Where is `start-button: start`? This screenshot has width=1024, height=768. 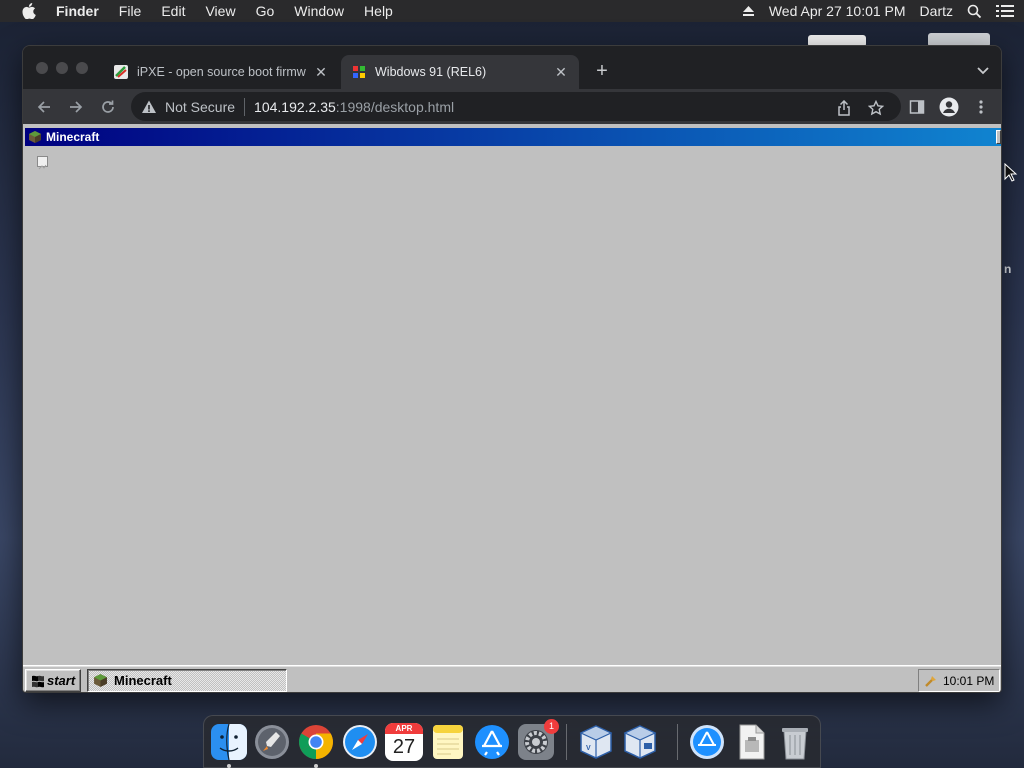
start-button: start is located at coordinates (53, 680).